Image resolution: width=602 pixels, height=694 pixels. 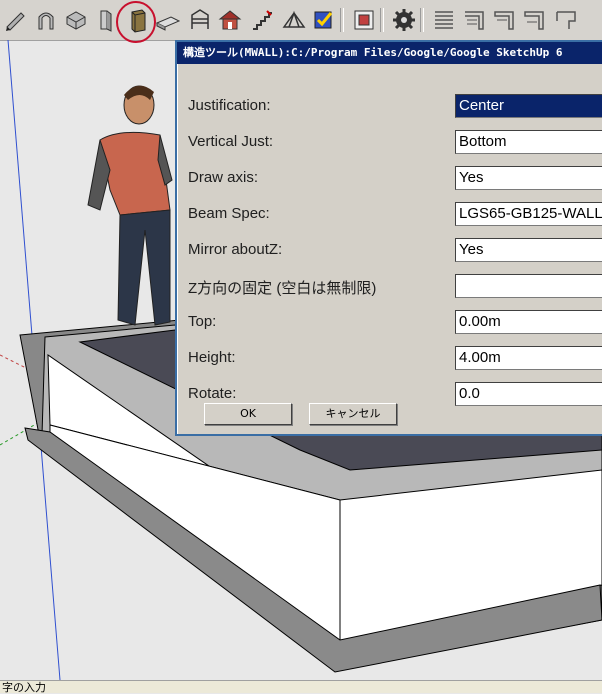 What do you see at coordinates (363, 19) in the screenshot?
I see `window-icon` at bounding box center [363, 19].